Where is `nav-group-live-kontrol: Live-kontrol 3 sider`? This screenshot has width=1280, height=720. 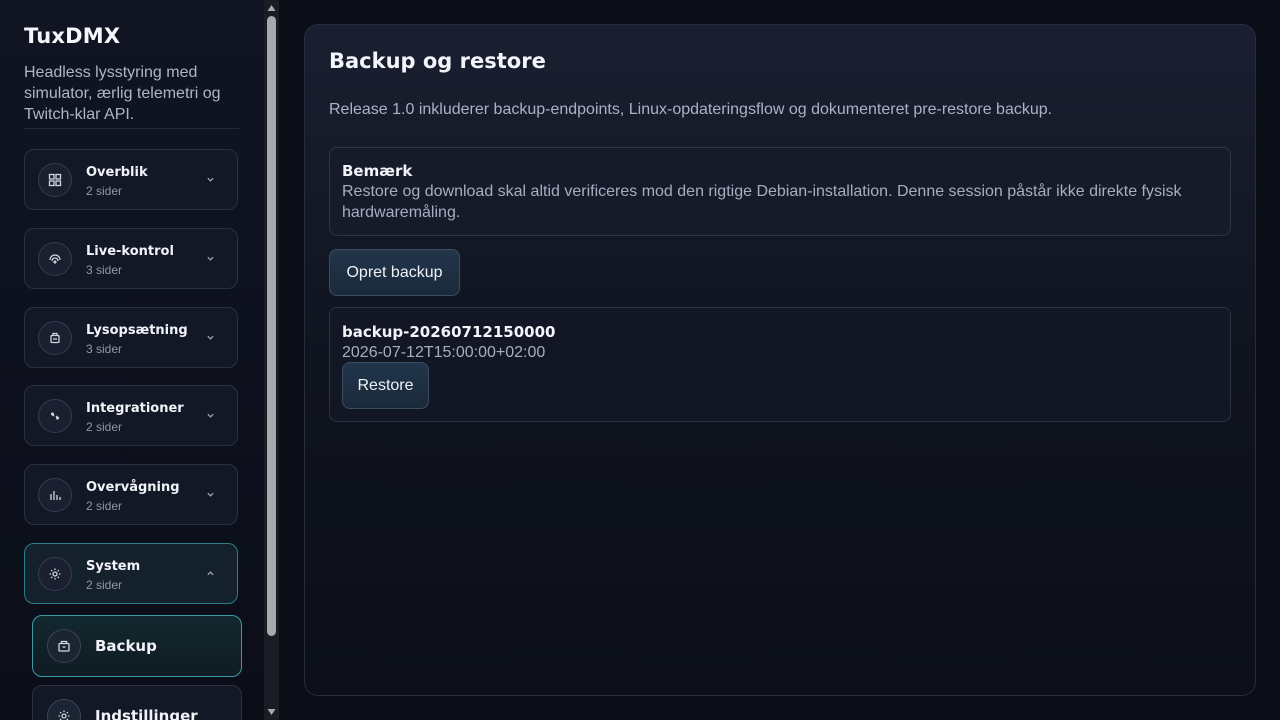 nav-group-live-kontrol: Live-kontrol 3 sider is located at coordinates (131, 258).